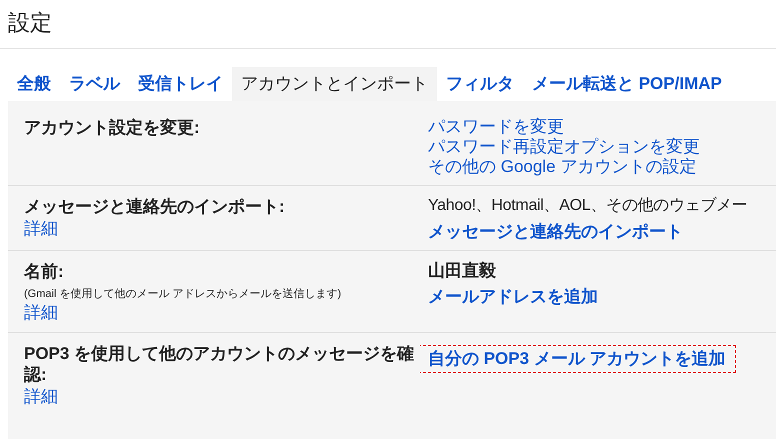  Describe the element at coordinates (112, 127) in the screenshot. I see `setting-label: アカウント設定を変更:` at that location.